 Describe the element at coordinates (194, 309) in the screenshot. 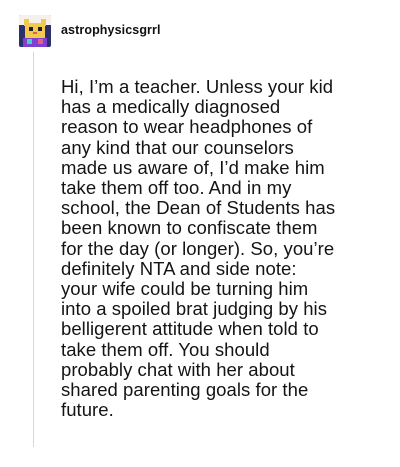

I see `post-body-line: into a spoiled brat judging by his` at that location.